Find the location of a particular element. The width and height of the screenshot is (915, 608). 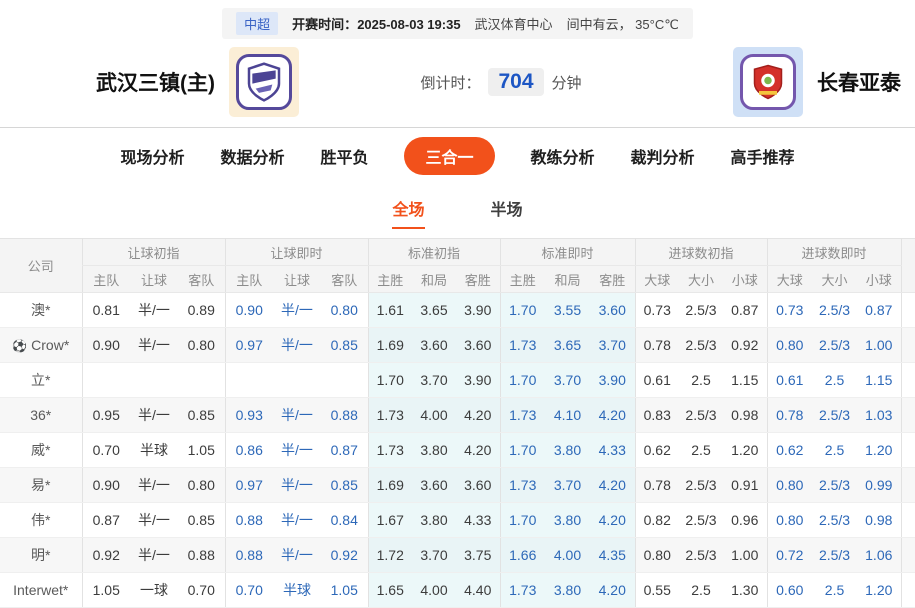

nav-tab-coach-analysis: 教练分析 is located at coordinates (563, 156).